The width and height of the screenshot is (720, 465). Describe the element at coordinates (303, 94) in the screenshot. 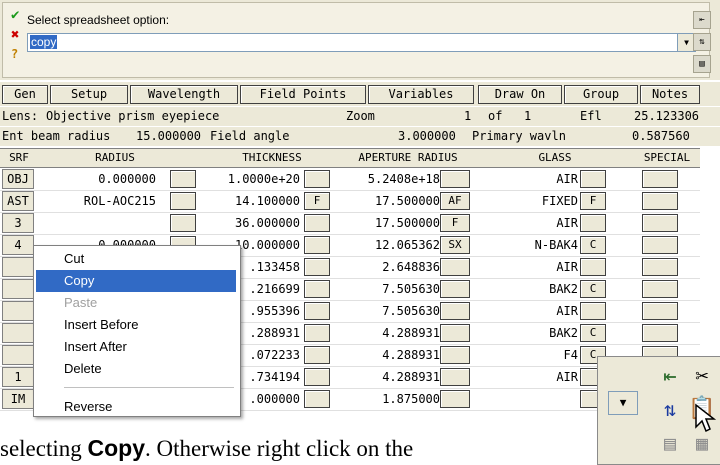

I see `tab-field-points: Field Points` at that location.